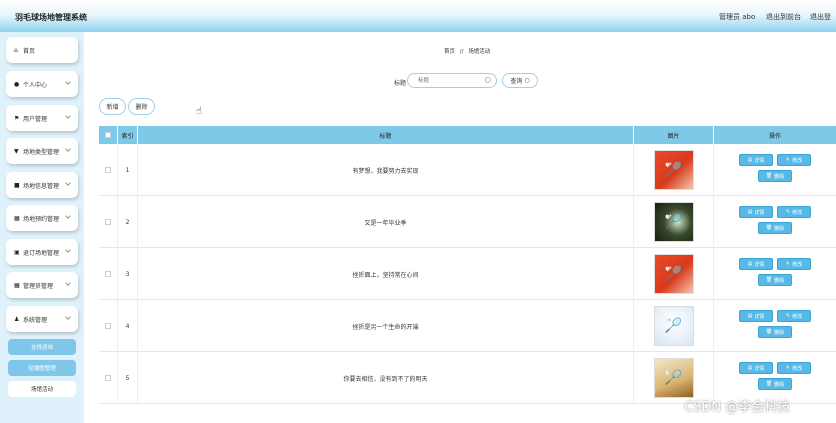 This screenshot has height=423, width=836. What do you see at coordinates (527, 80) in the screenshot?
I see `search-icon: ○` at bounding box center [527, 80].